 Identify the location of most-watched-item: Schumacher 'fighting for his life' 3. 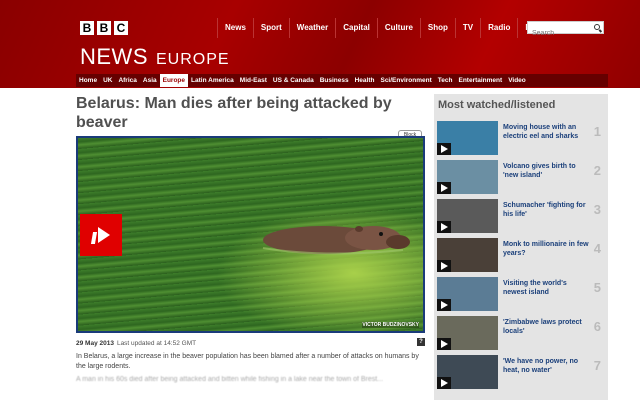
(521, 217).